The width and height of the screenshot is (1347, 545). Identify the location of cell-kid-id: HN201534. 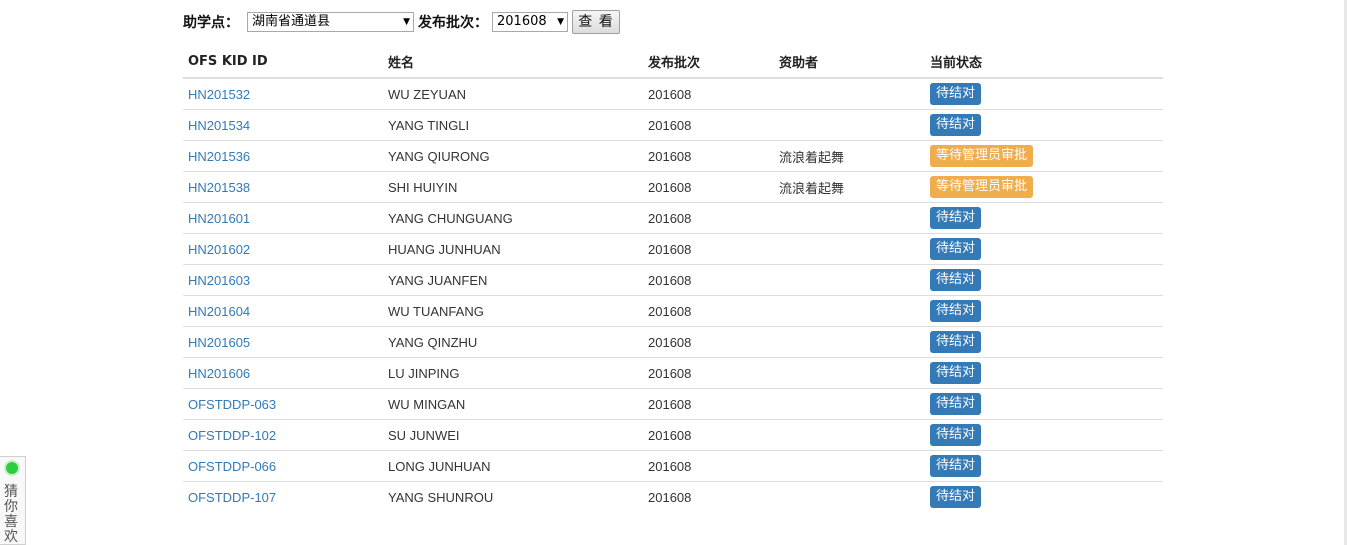
(283, 125).